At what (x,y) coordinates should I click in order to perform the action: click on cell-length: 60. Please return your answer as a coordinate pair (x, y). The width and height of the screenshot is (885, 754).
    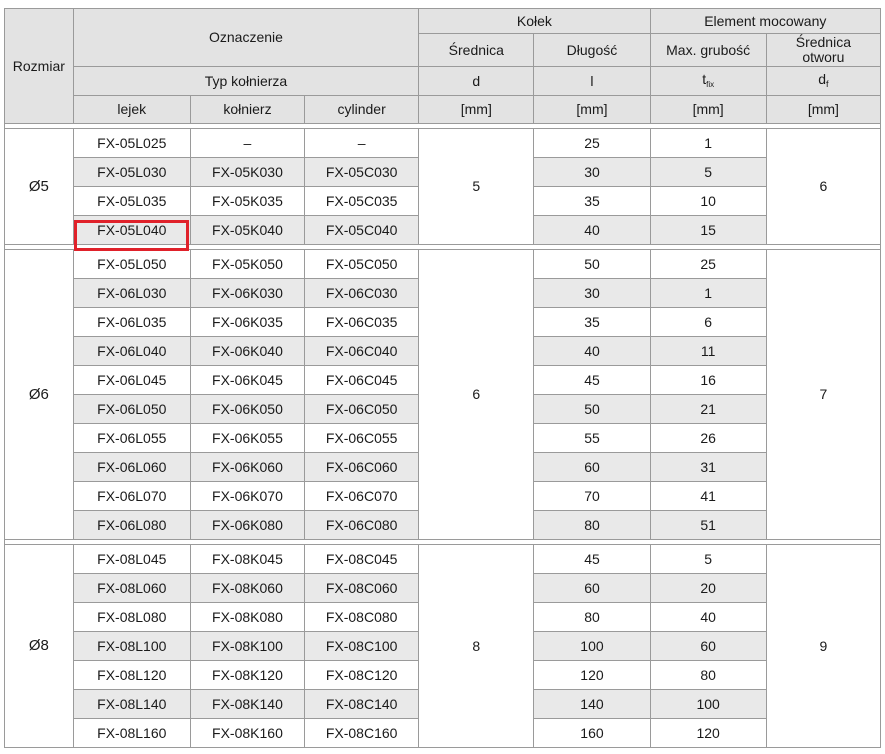
    Looking at the image, I should click on (592, 467).